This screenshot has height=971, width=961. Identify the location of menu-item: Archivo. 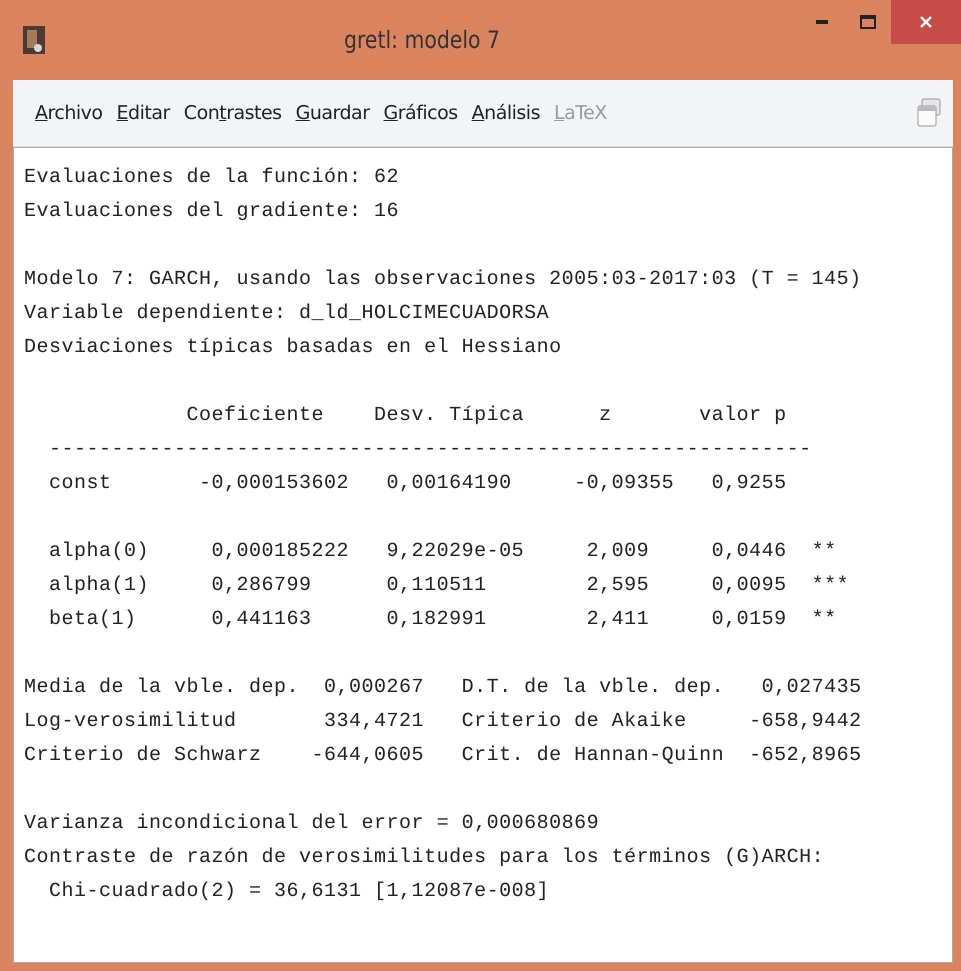
(69, 113).